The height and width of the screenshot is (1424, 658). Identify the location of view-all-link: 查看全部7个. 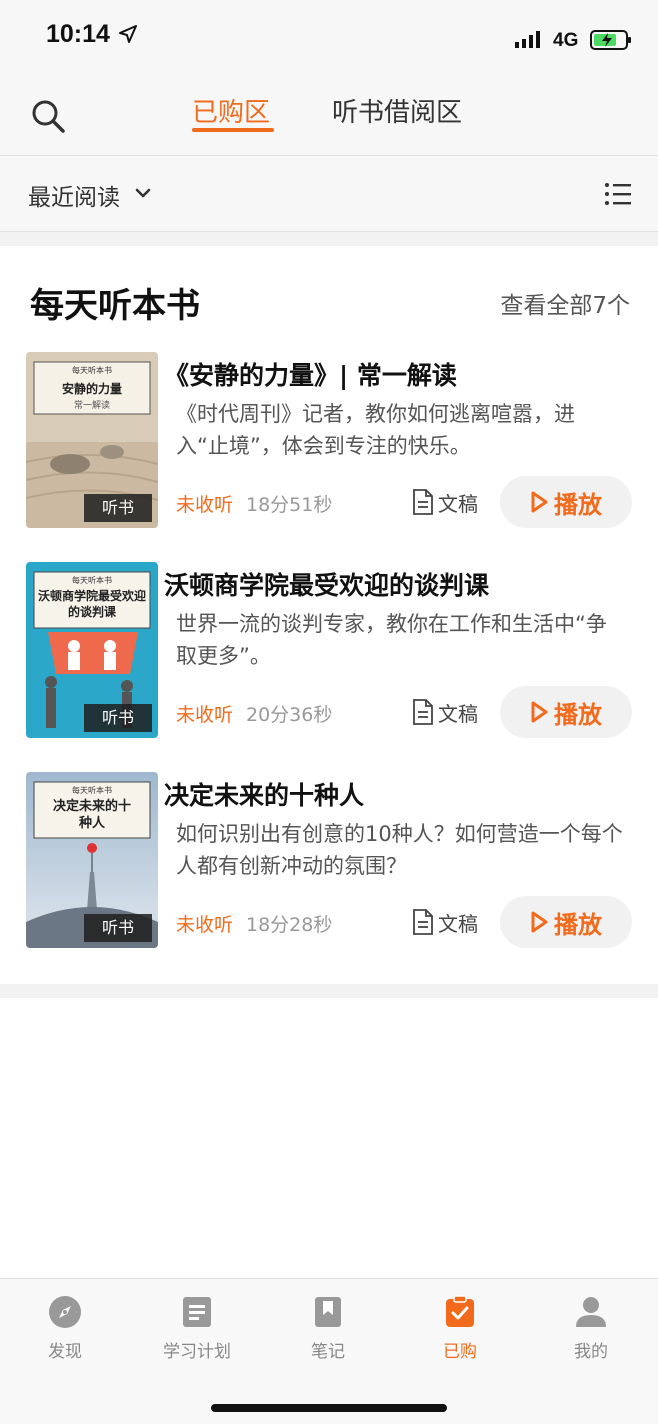
(565, 303).